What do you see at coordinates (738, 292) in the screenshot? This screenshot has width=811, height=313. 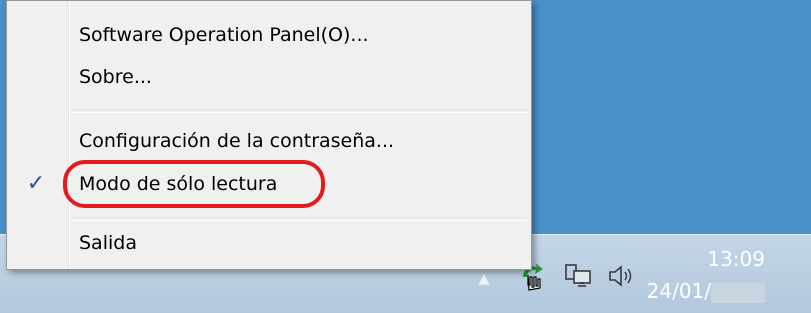 I see `redacted-year-block` at bounding box center [738, 292].